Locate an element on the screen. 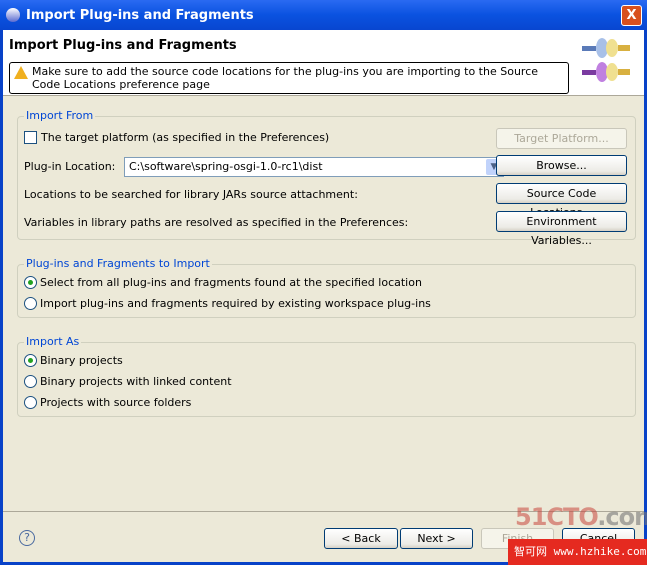  group-label: Import As is located at coordinates (53, 341).